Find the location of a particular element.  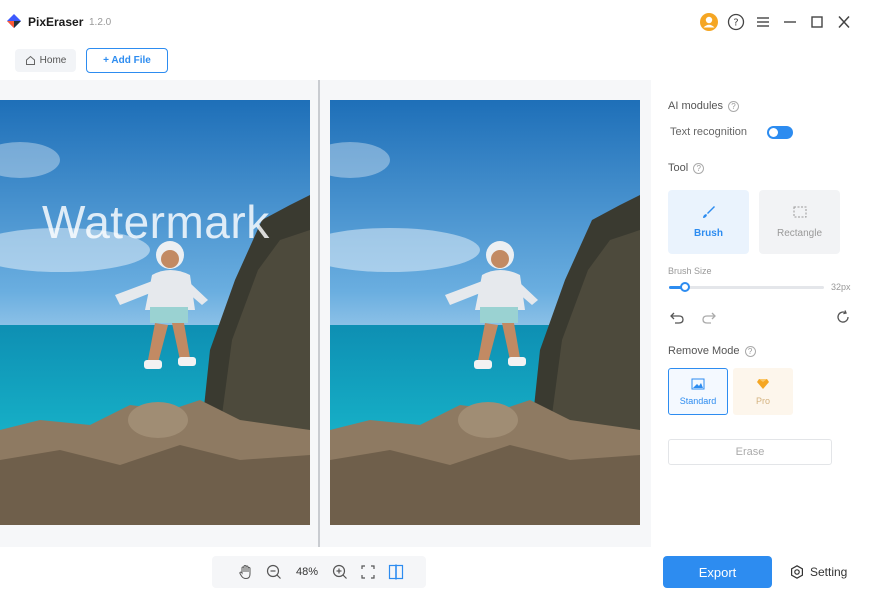

add-file-button: + Add File is located at coordinates (127, 60).